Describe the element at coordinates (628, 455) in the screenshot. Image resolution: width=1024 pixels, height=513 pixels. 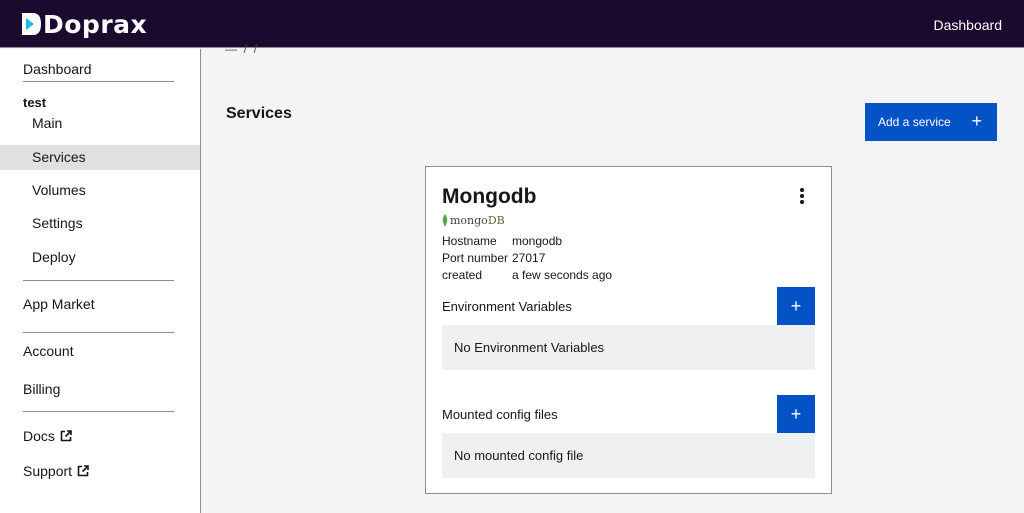
I see `config-files-empty-state: No mounted config file` at that location.